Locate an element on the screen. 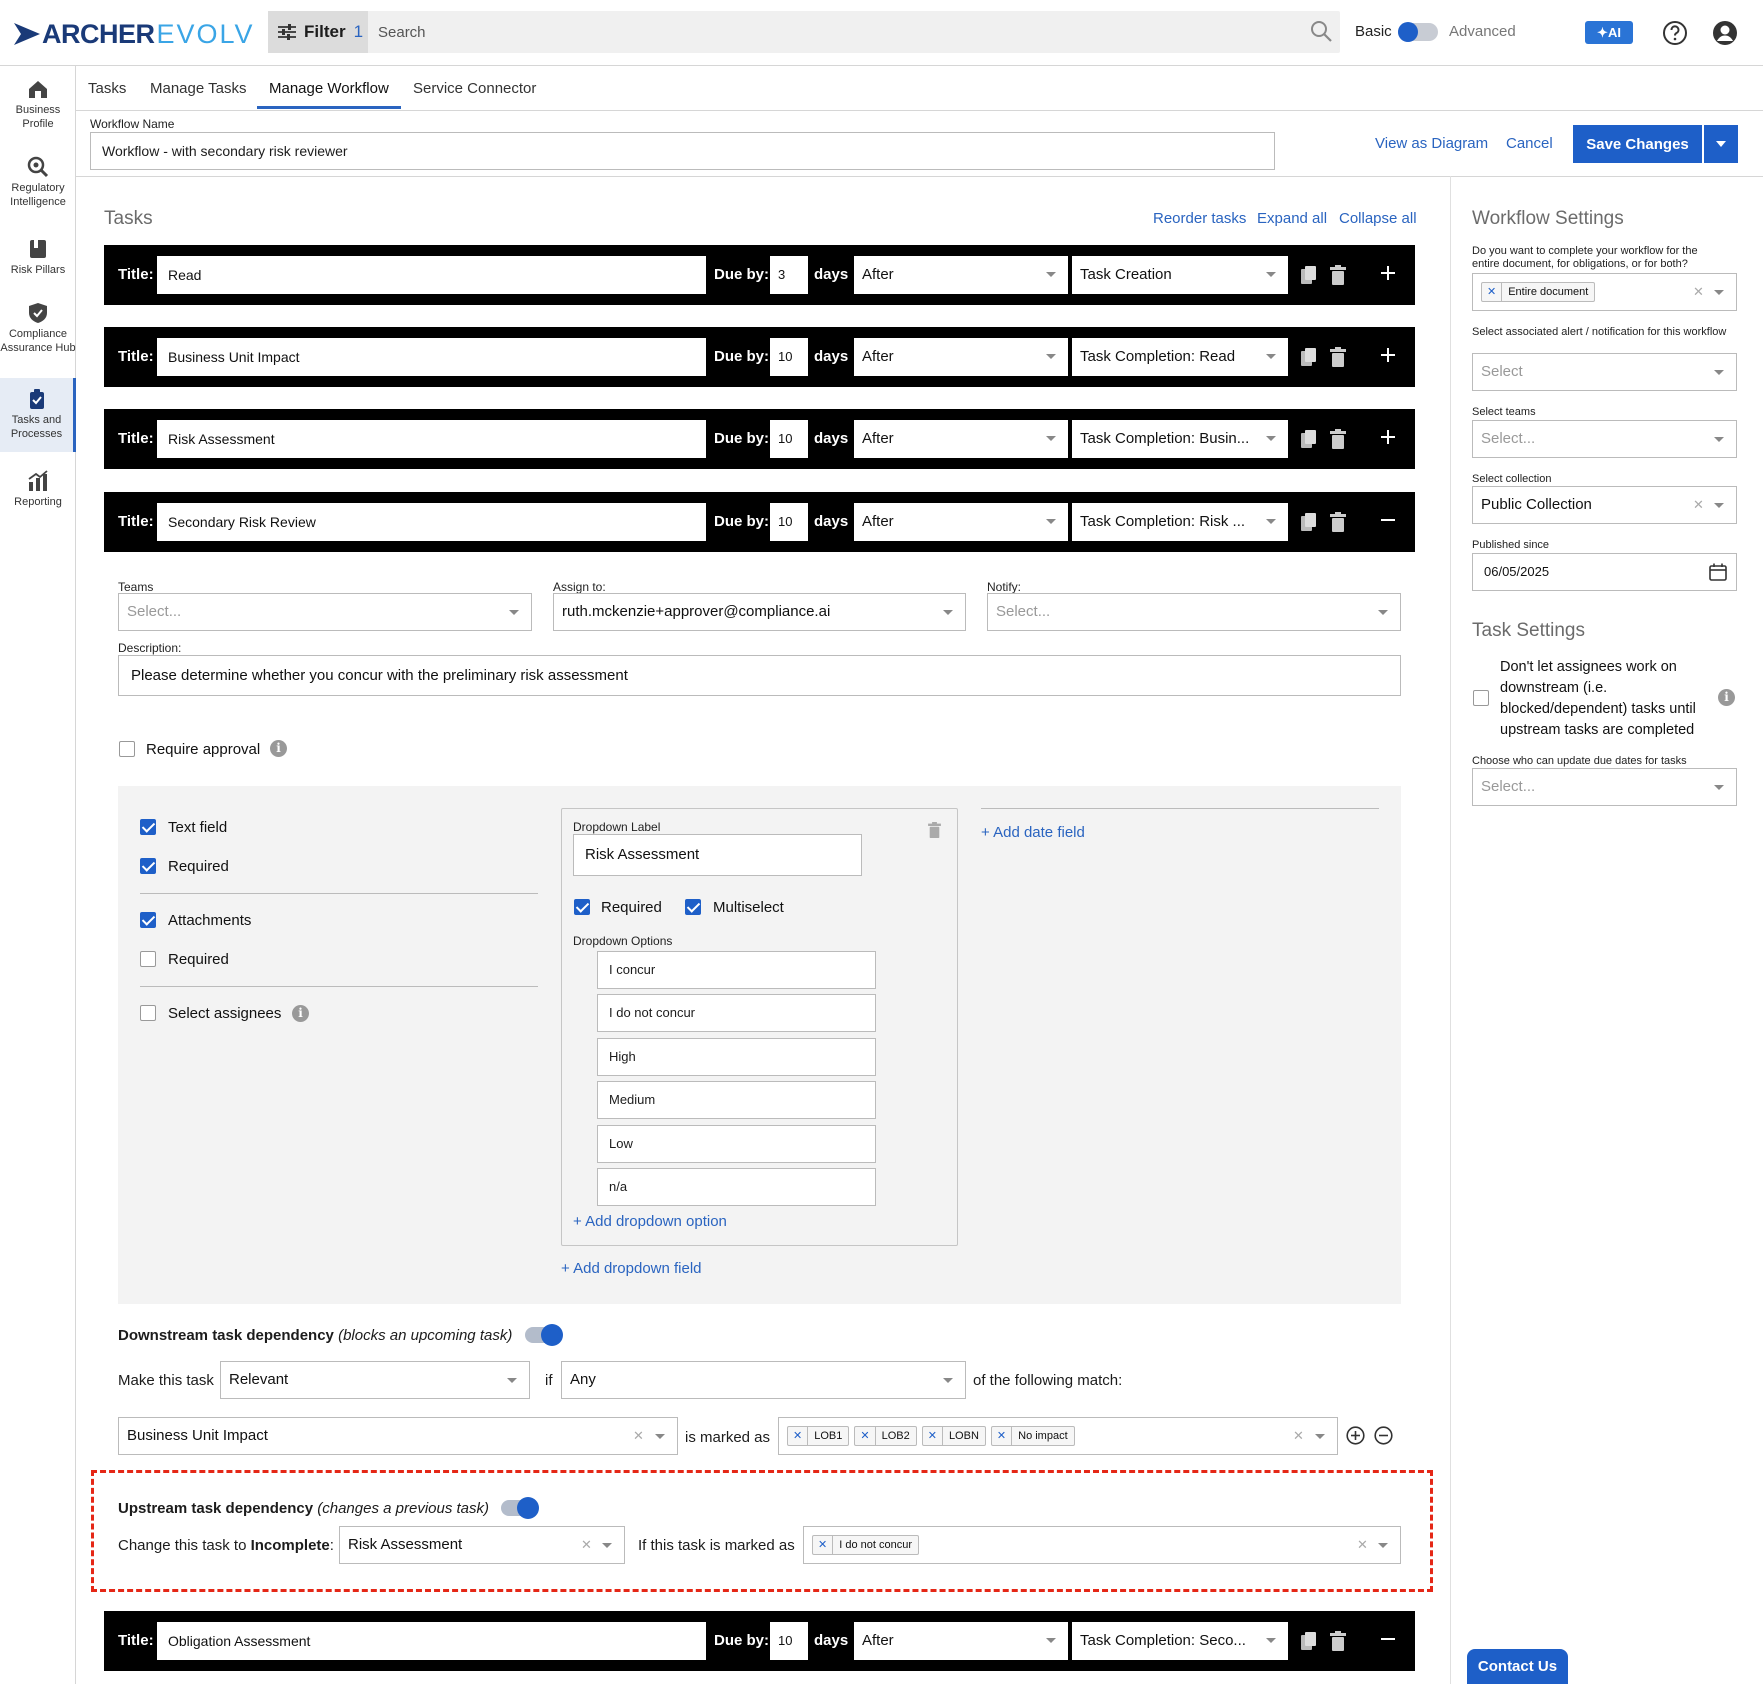 The image size is (1763, 1684). view-as-diagram-link: View as Diagram is located at coordinates (1431, 143).